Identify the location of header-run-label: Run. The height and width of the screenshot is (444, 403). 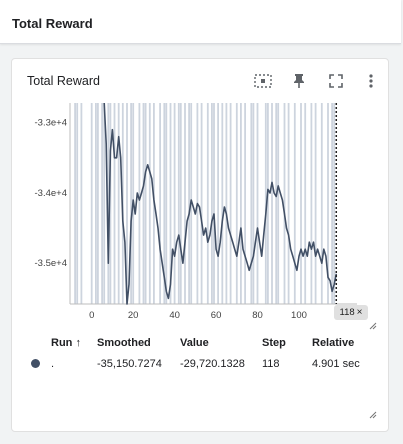
(62, 343).